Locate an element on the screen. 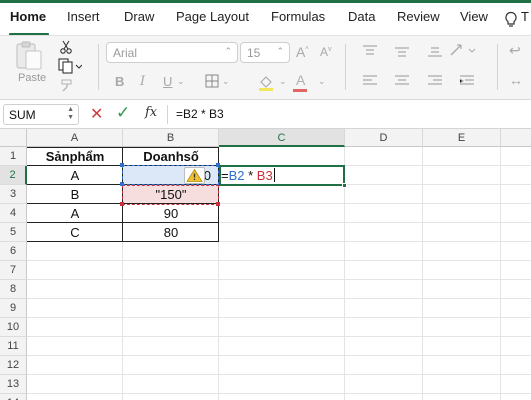  font-family-value: Arial is located at coordinates (125, 53).